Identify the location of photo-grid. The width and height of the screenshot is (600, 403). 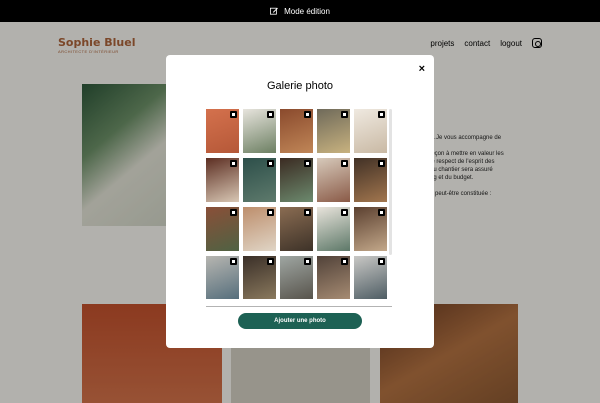
(299, 204).